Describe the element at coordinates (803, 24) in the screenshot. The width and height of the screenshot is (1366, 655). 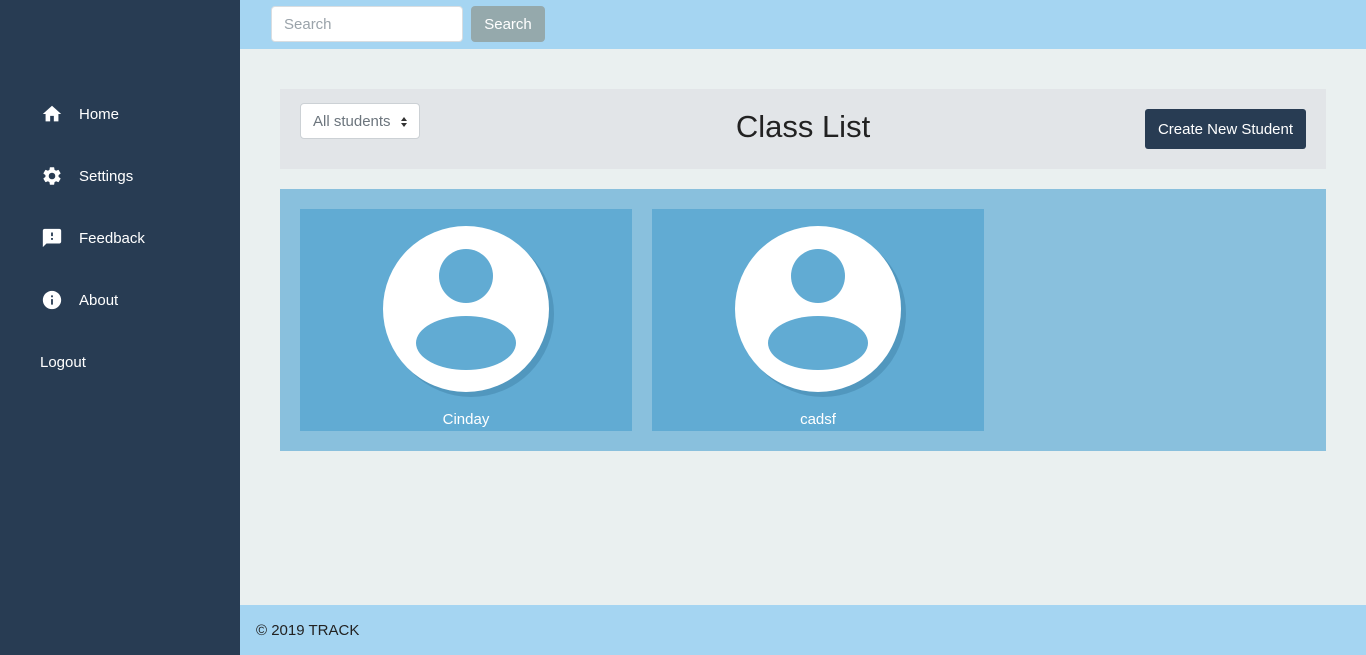
I see `topbar: Search` at that location.